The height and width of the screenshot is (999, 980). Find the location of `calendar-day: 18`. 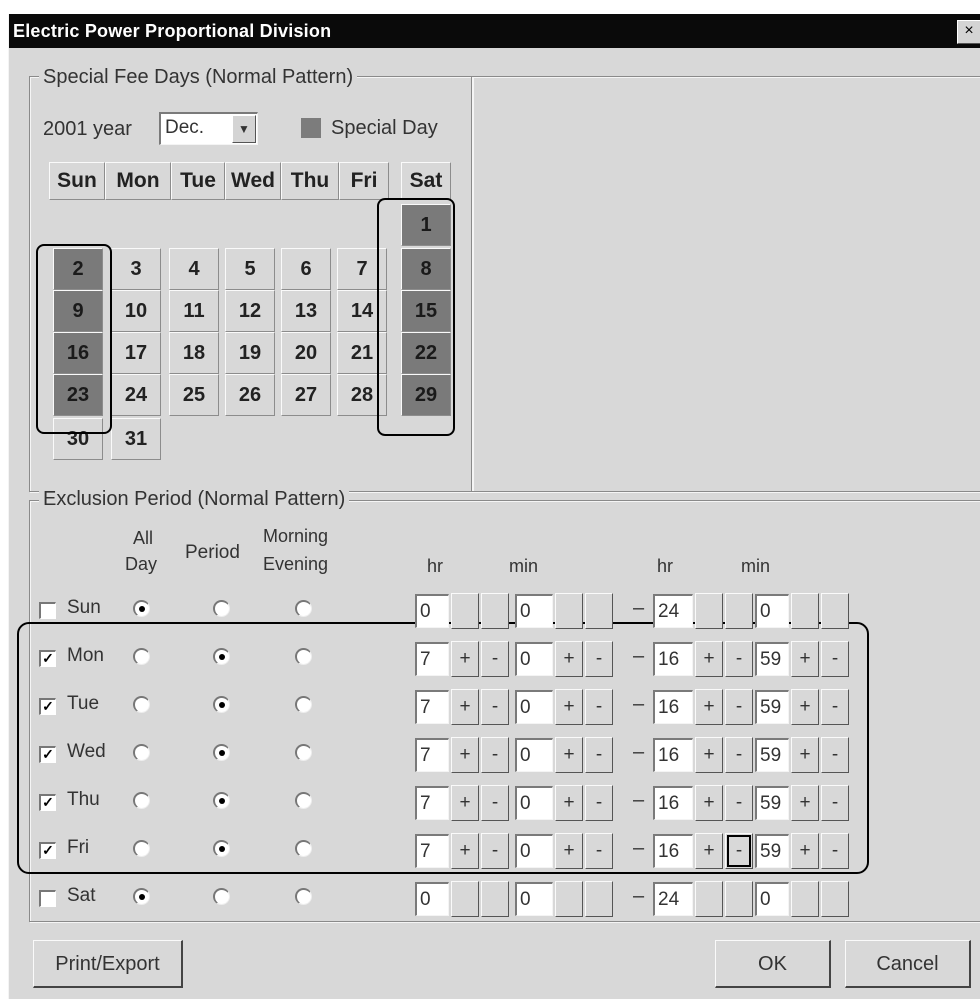

calendar-day: 18 is located at coordinates (194, 353).